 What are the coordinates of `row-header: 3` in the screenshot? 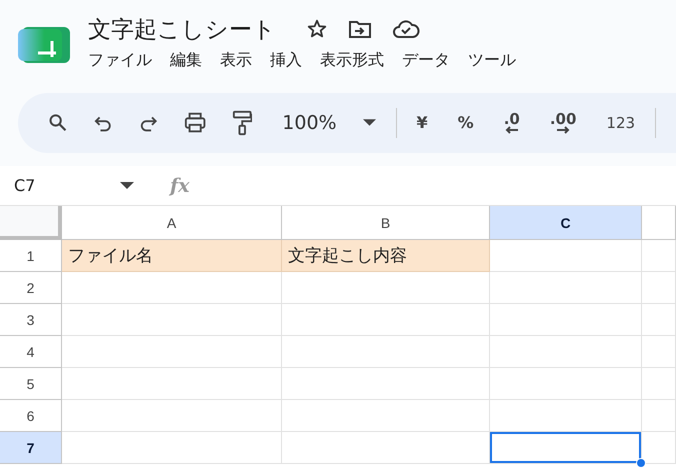 It's located at (31, 320).